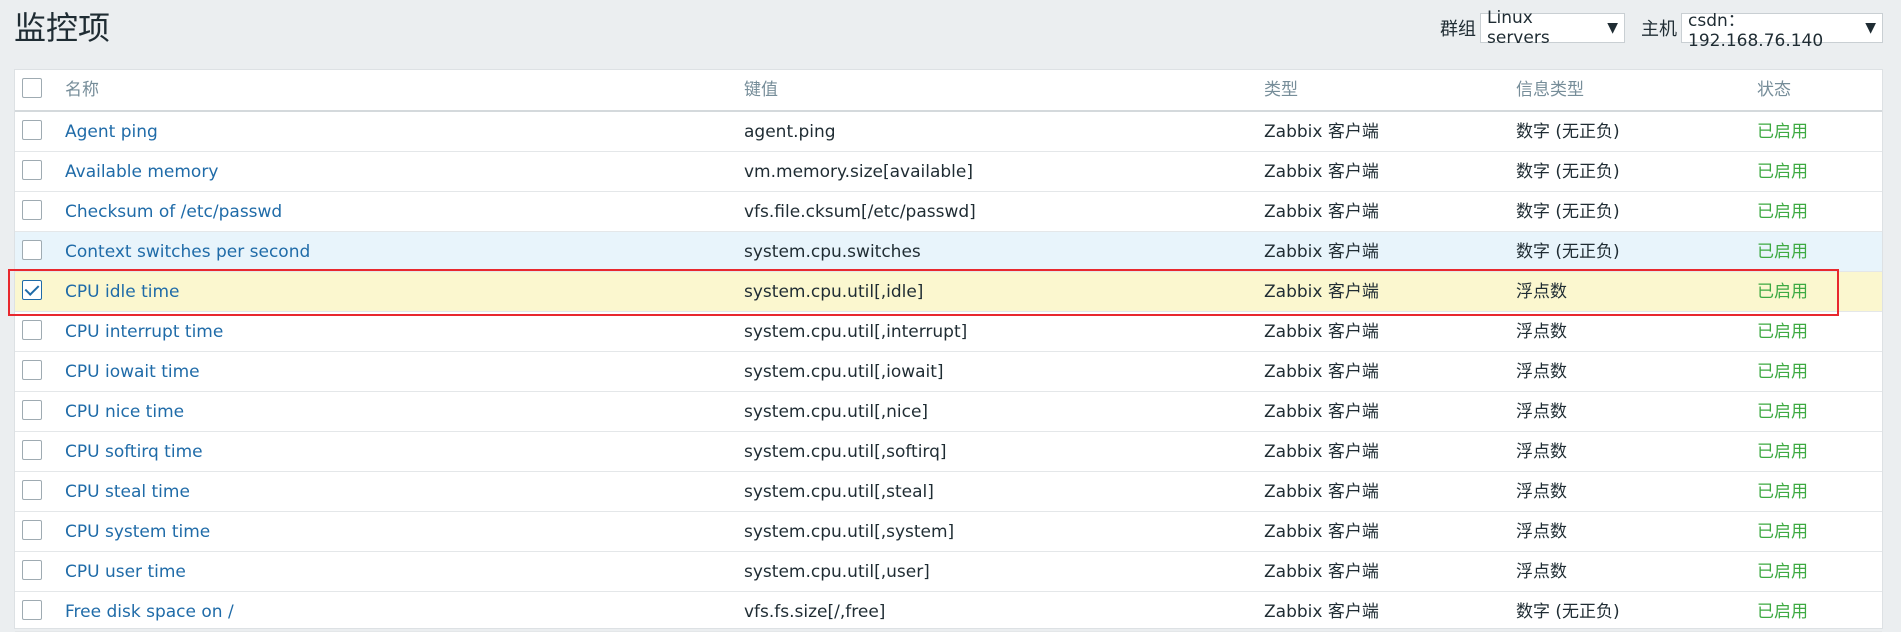  I want to click on item-name-link: CPU system time, so click(137, 532).